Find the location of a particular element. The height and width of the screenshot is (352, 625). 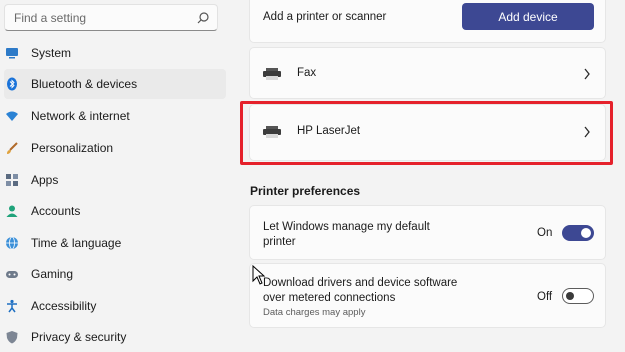

search-input: Find a setting is located at coordinates (111, 17).